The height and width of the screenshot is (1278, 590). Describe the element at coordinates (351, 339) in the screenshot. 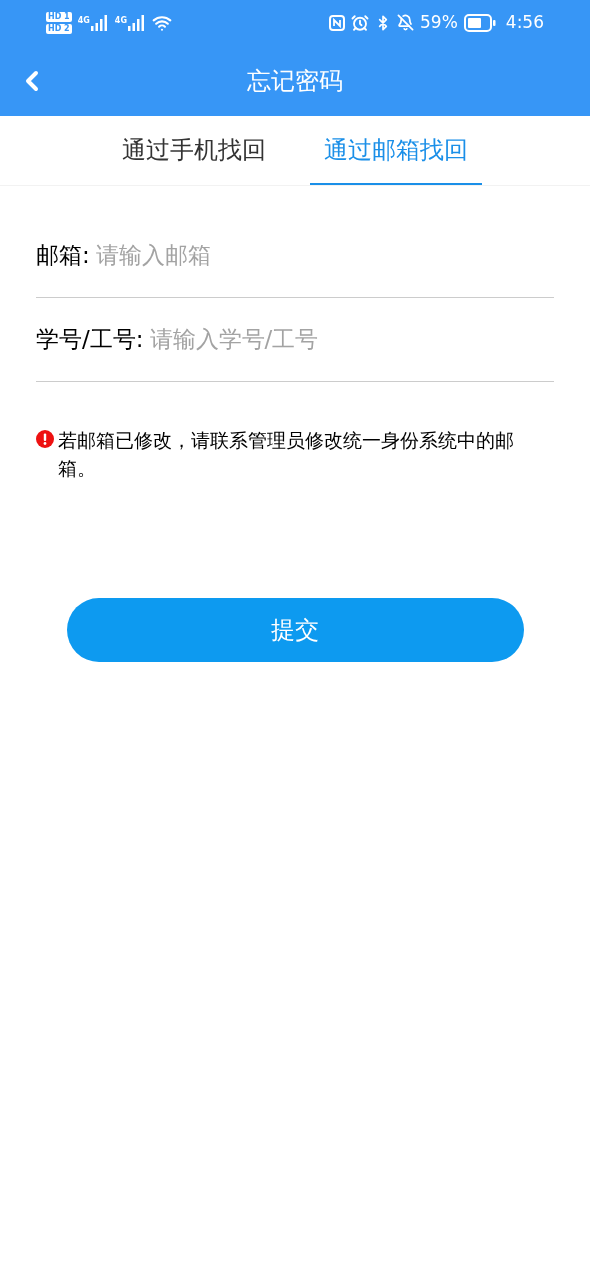

I see `input-field: 请输入学号/工号` at that location.